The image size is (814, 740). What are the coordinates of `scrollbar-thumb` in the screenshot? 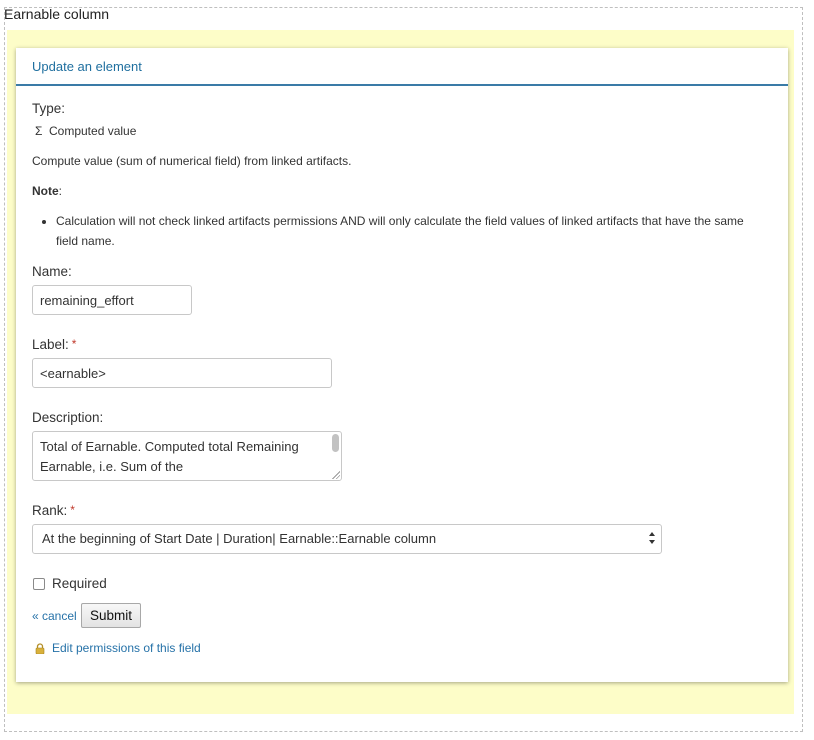 It's located at (335, 443).